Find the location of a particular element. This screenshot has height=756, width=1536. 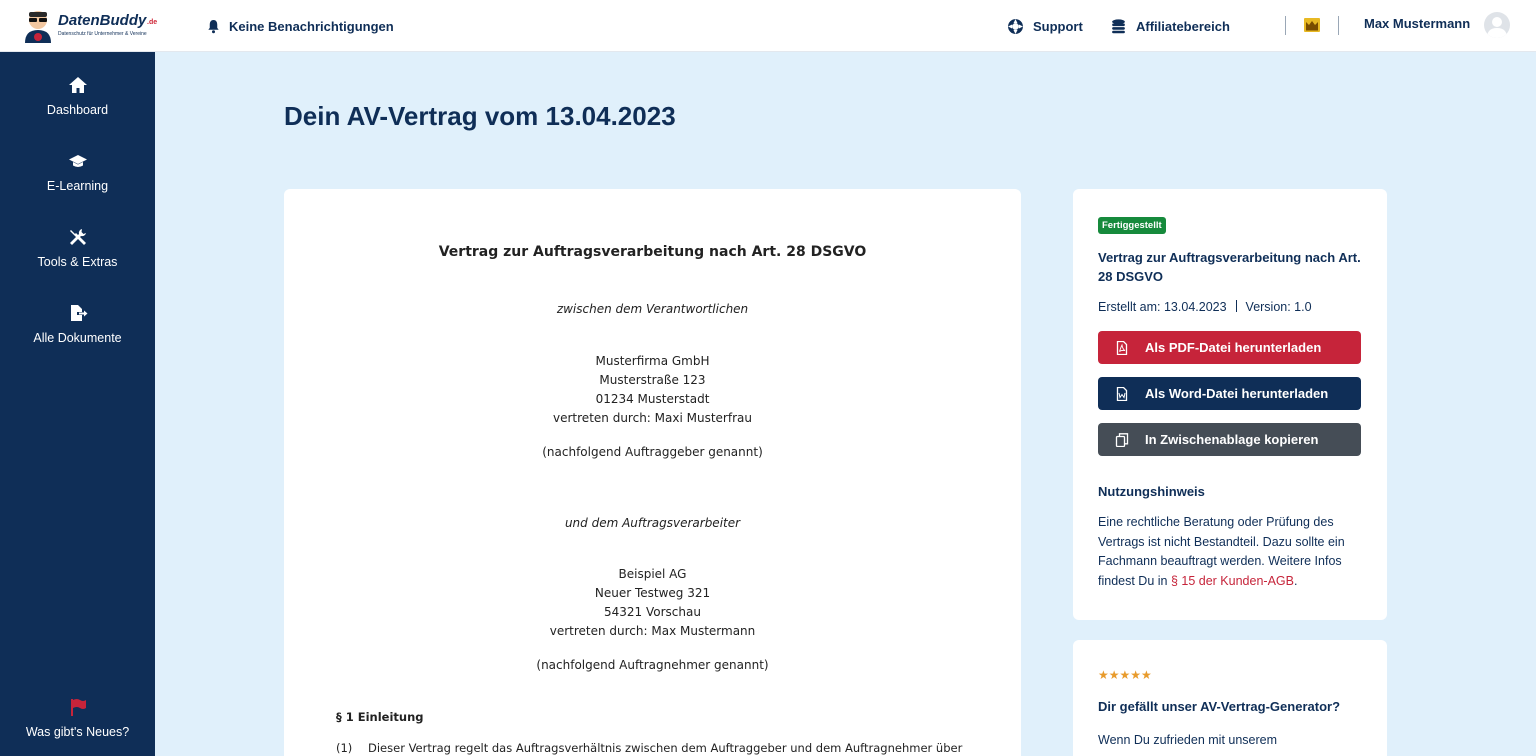

sidebar-item-dashboard: Dashboard is located at coordinates (77, 108).